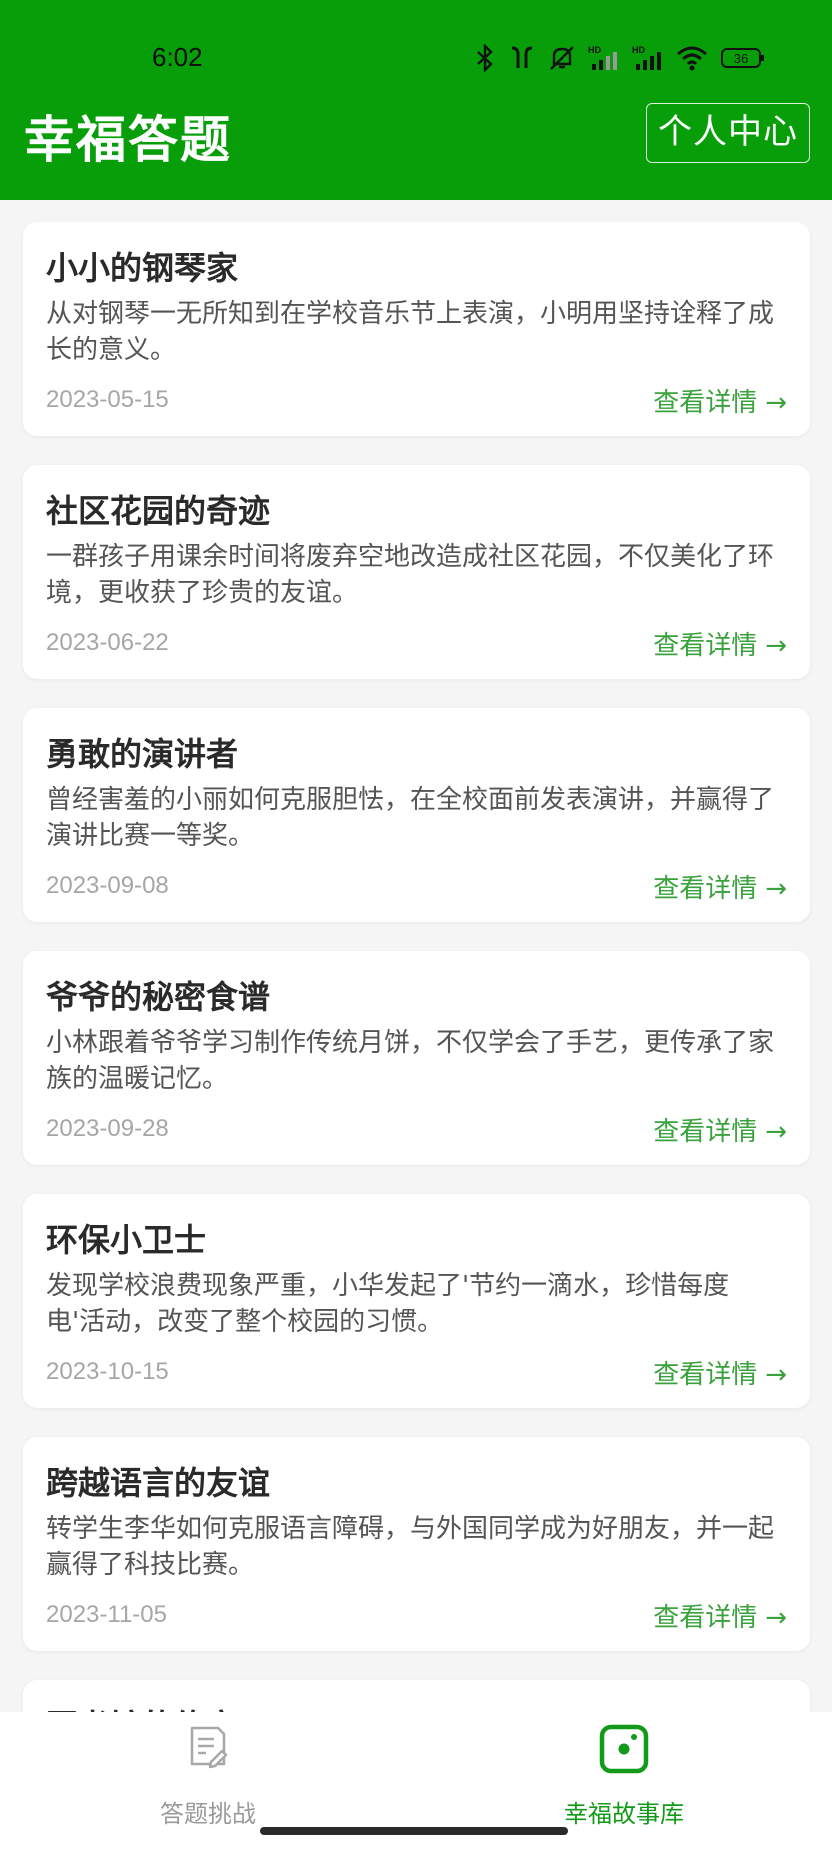 This screenshot has width=832, height=1849. What do you see at coordinates (142, 1706) in the screenshot?
I see `story-title: 图书馆的约定` at bounding box center [142, 1706].